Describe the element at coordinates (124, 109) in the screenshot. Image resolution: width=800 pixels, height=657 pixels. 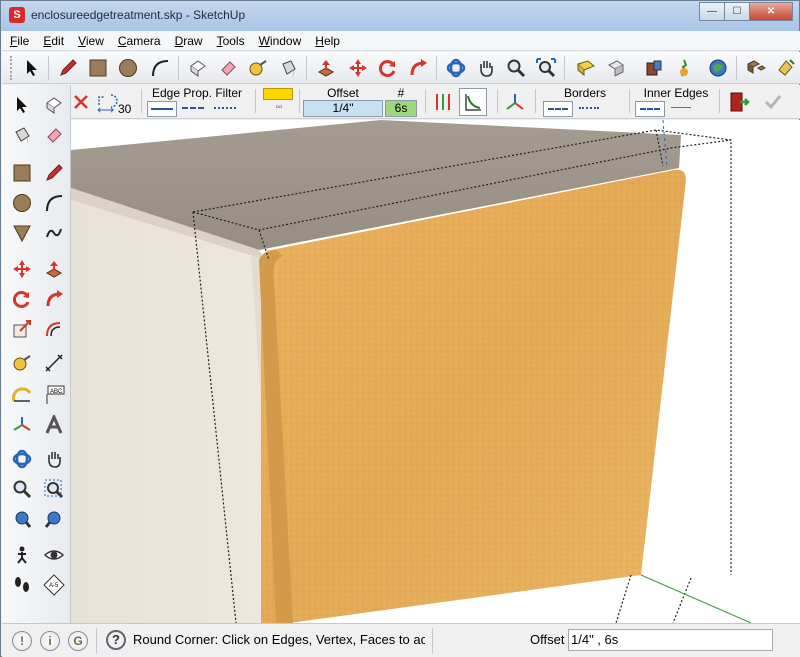
I see `segments-value: 30` at that location.